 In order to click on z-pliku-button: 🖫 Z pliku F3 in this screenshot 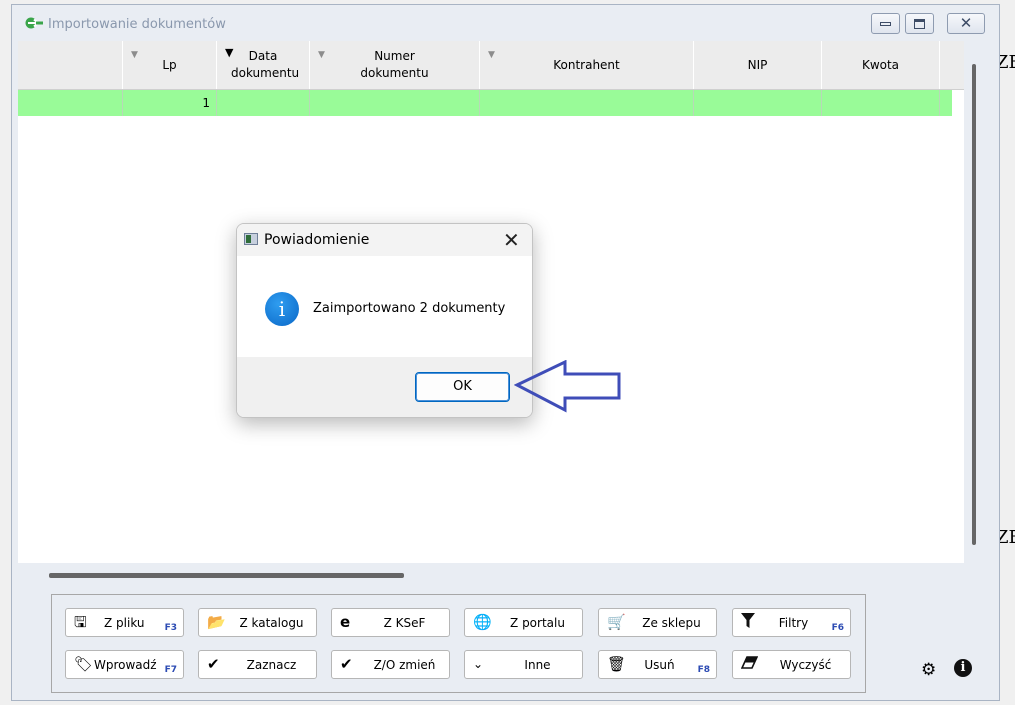, I will do `click(124, 622)`.